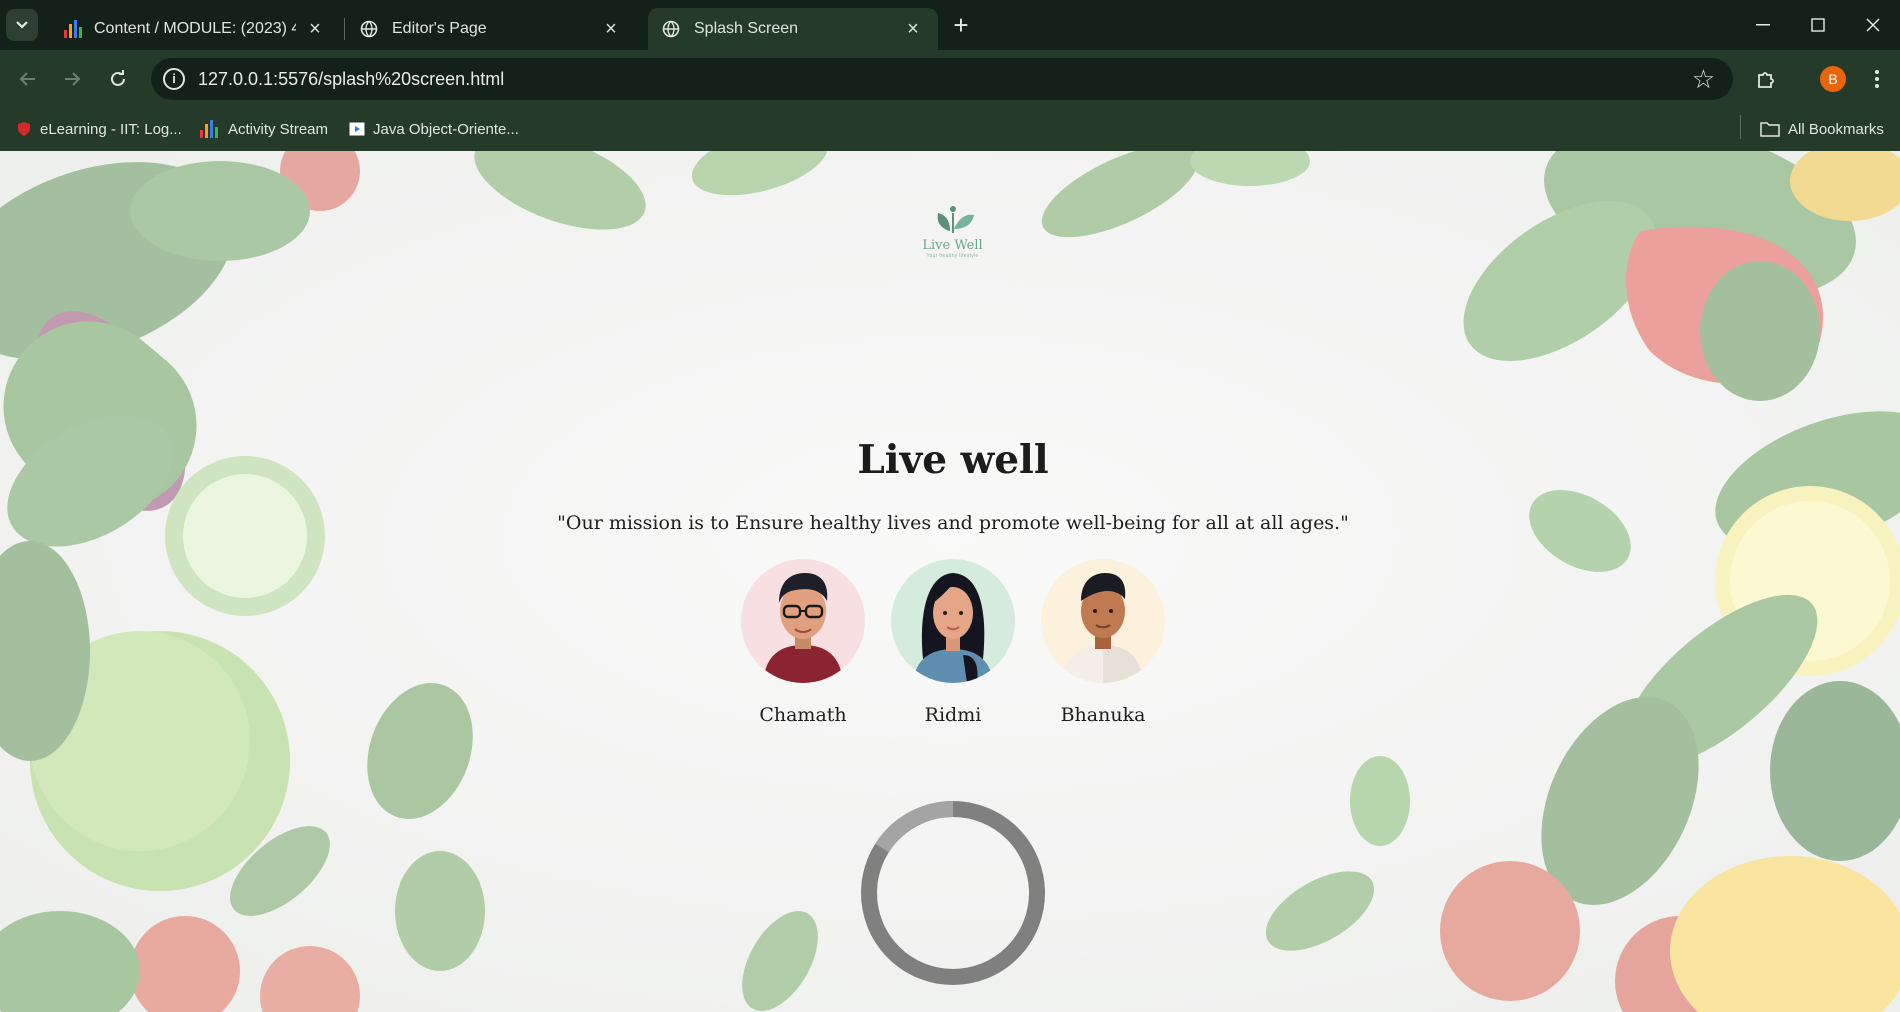 The image size is (1900, 1012). I want to click on tab-search-button, so click(22, 25).